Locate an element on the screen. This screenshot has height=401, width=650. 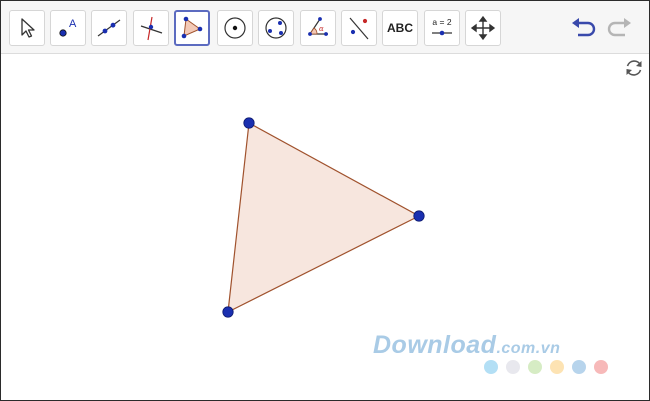
circle-center-point-tool is located at coordinates (235, 28).